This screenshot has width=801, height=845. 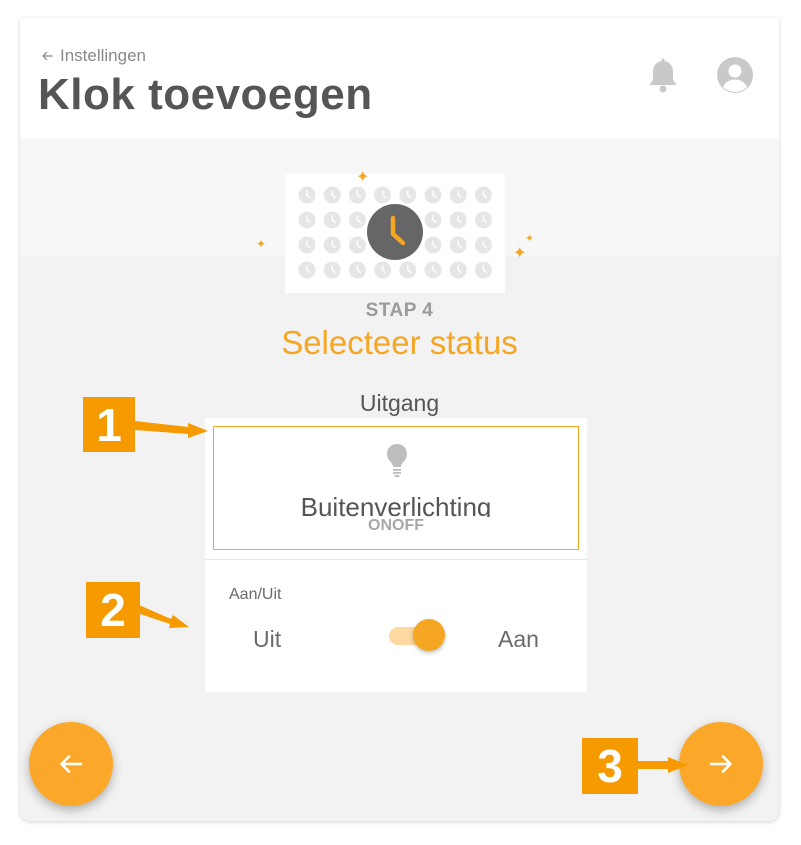 I want to click on output-select-box: Buitenverlichting ONOFF, so click(x=396, y=488).